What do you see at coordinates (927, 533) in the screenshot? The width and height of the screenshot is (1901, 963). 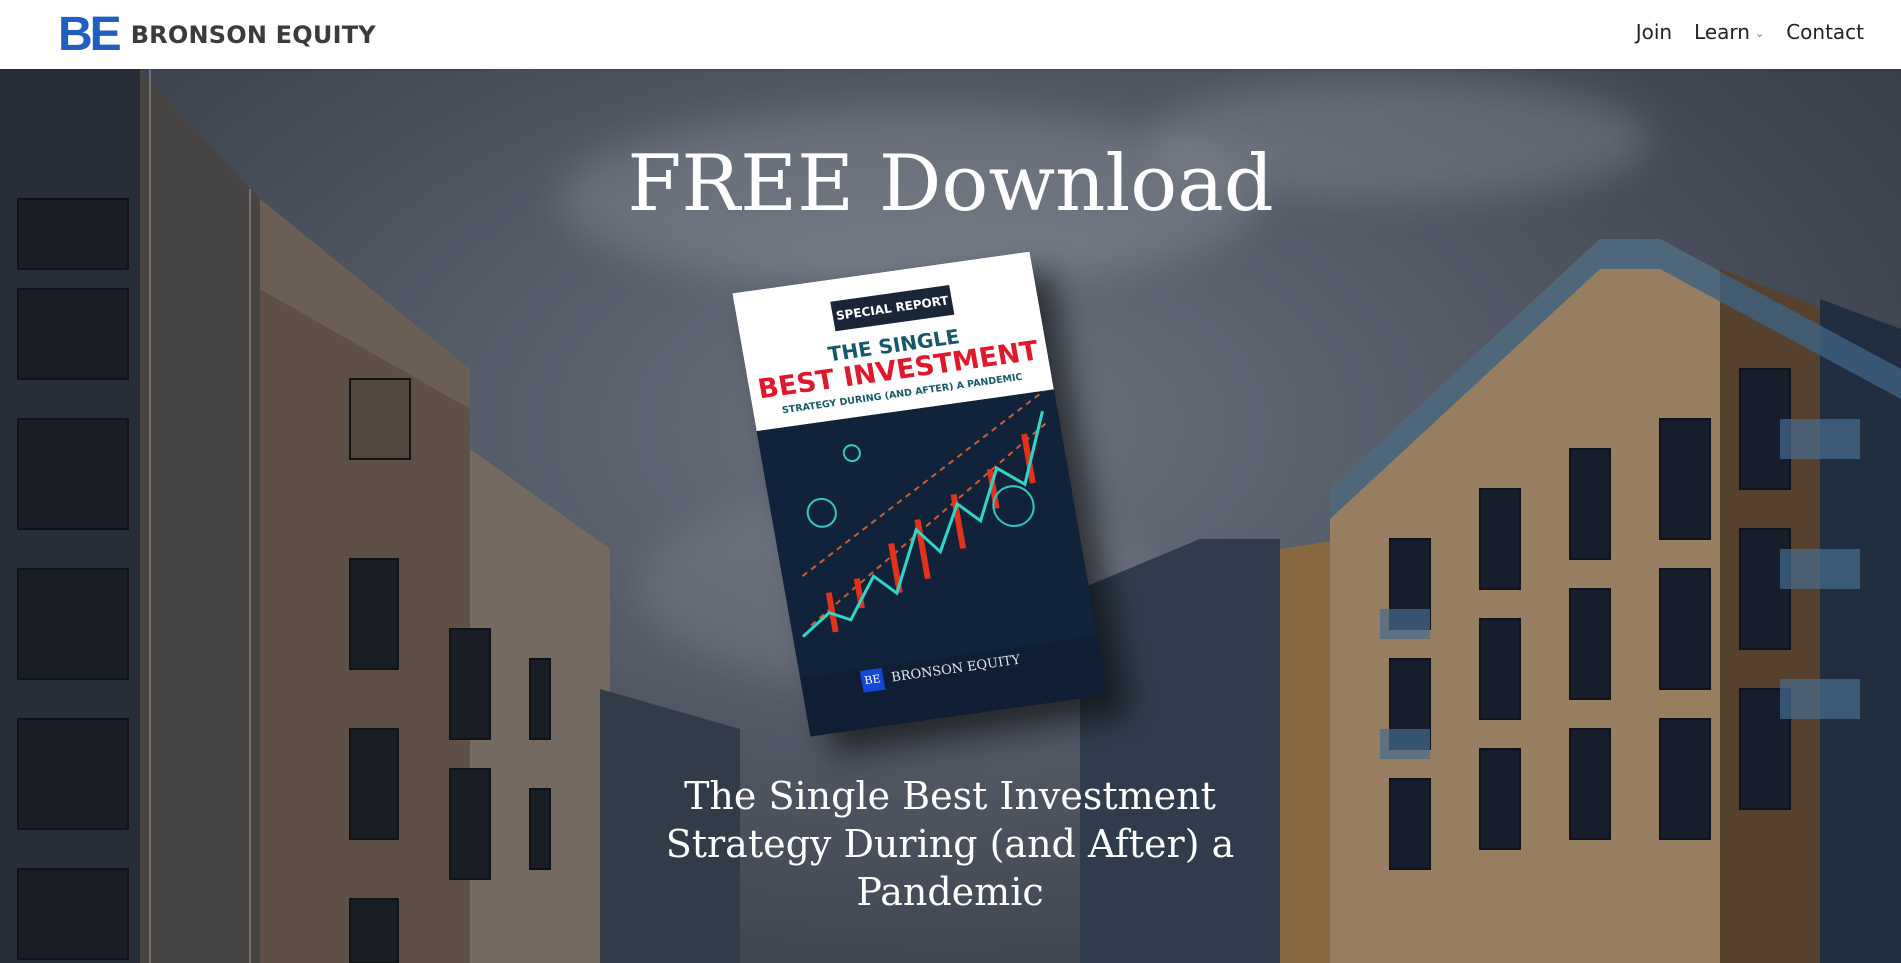 I see `book-stock-chart-art` at bounding box center [927, 533].